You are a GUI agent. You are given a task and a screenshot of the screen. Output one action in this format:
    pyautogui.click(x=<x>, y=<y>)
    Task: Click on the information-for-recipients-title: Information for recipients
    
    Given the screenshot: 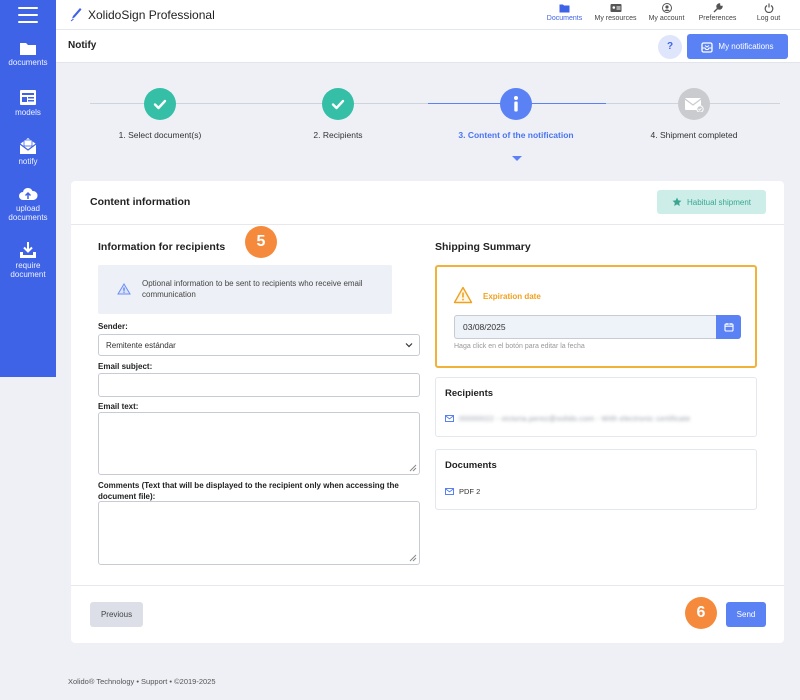 What is the action you would take?
    pyautogui.click(x=162, y=247)
    